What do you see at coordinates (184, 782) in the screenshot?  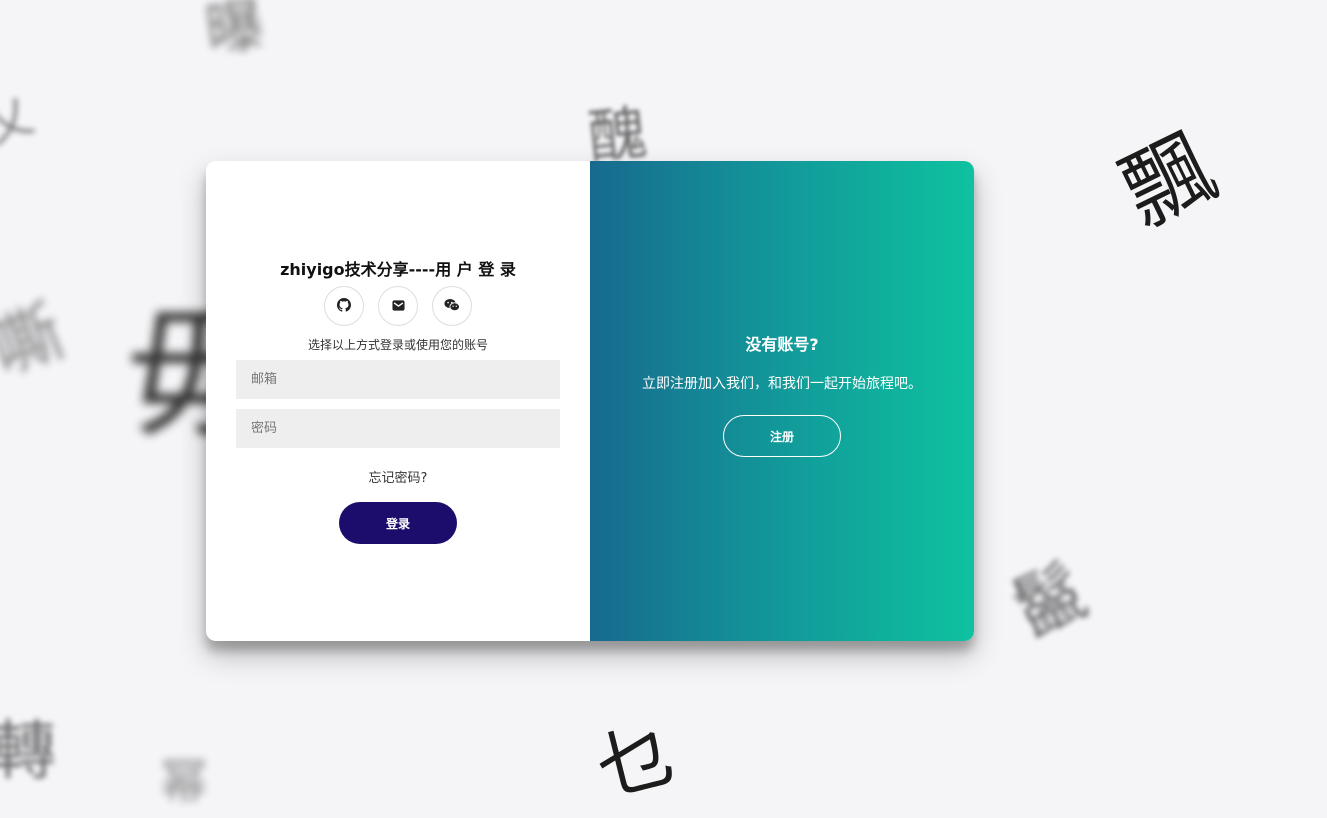 I see `background-glyph: 幂` at bounding box center [184, 782].